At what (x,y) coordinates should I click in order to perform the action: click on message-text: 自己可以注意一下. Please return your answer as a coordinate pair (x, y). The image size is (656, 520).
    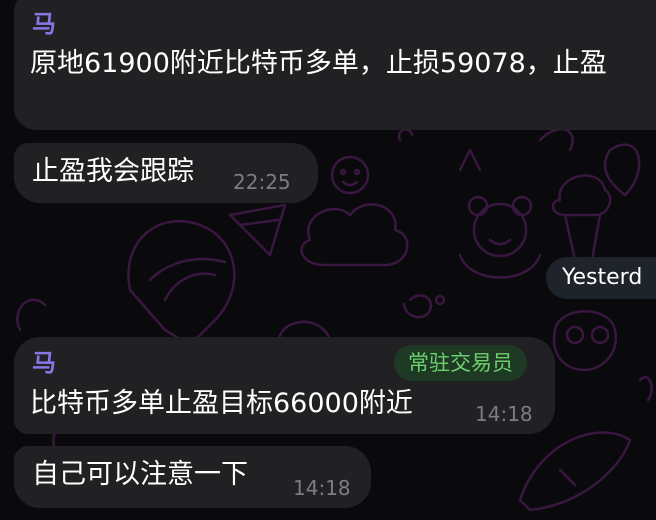
    Looking at the image, I should click on (140, 474).